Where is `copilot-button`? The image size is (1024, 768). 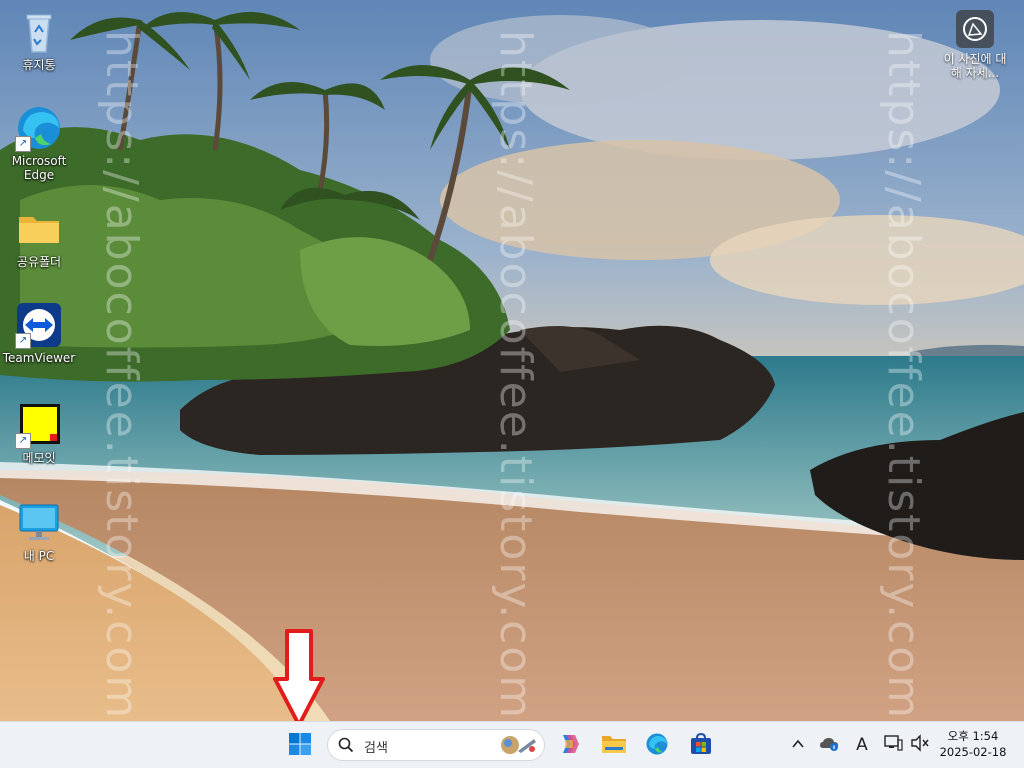 copilot-button is located at coordinates (569, 746).